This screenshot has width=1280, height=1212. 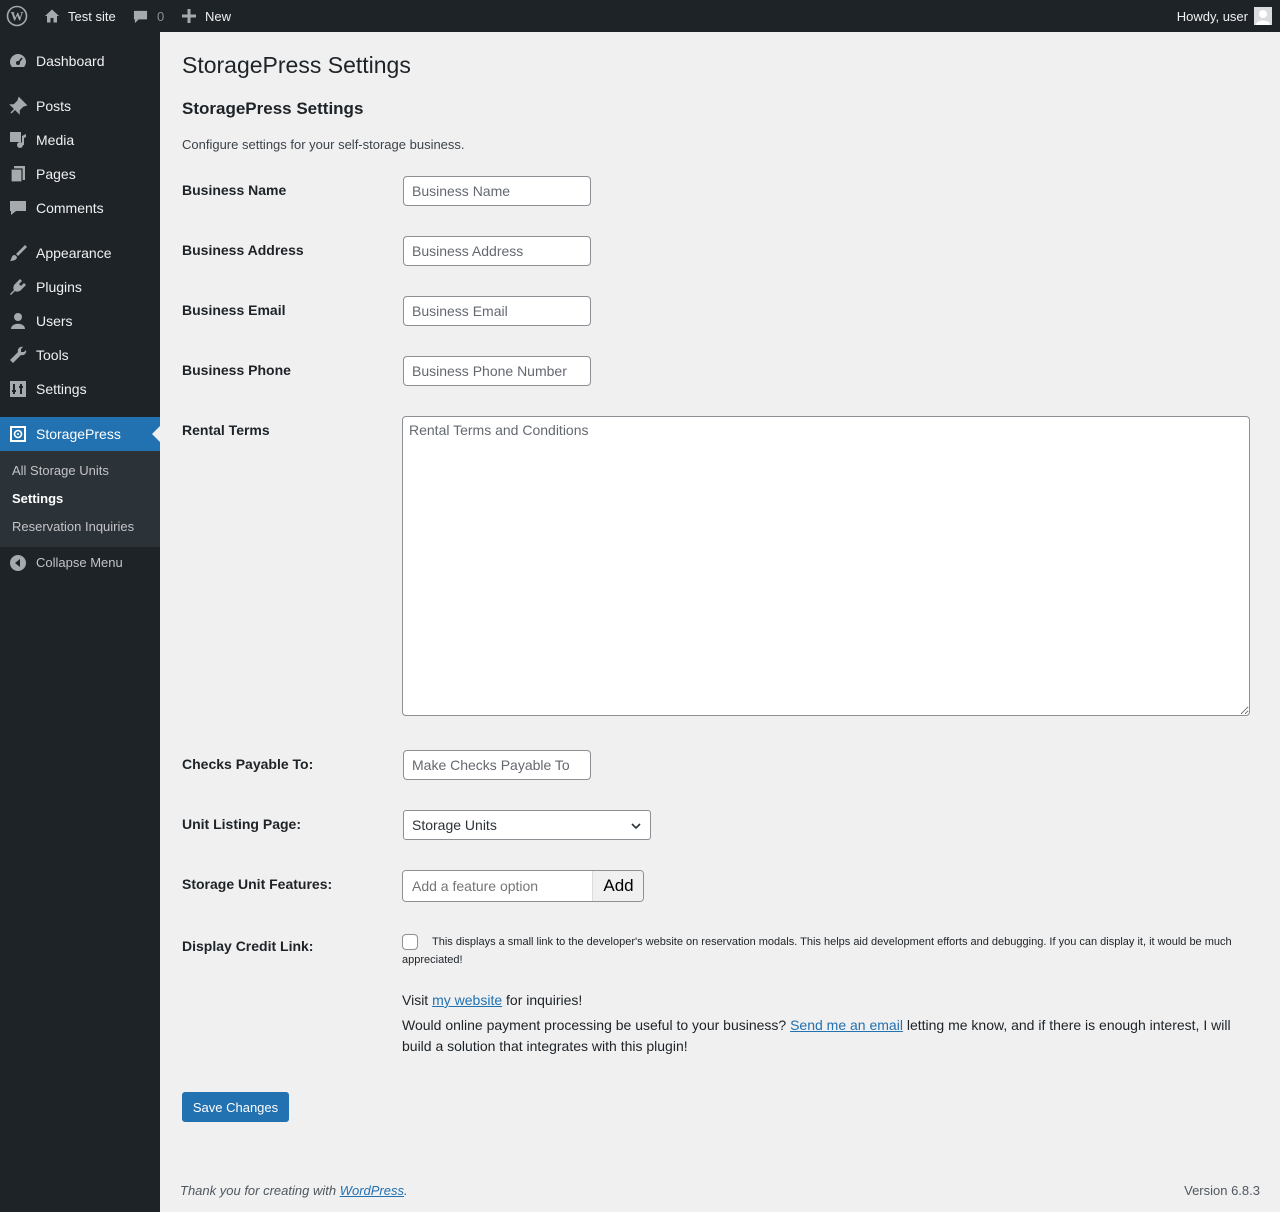 What do you see at coordinates (497, 371) in the screenshot?
I see `business-phone-input` at bounding box center [497, 371].